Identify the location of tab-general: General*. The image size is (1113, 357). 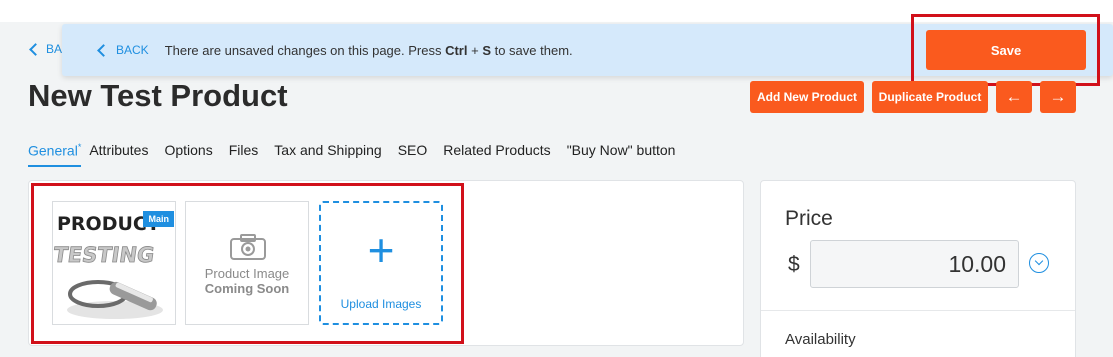
(55, 154).